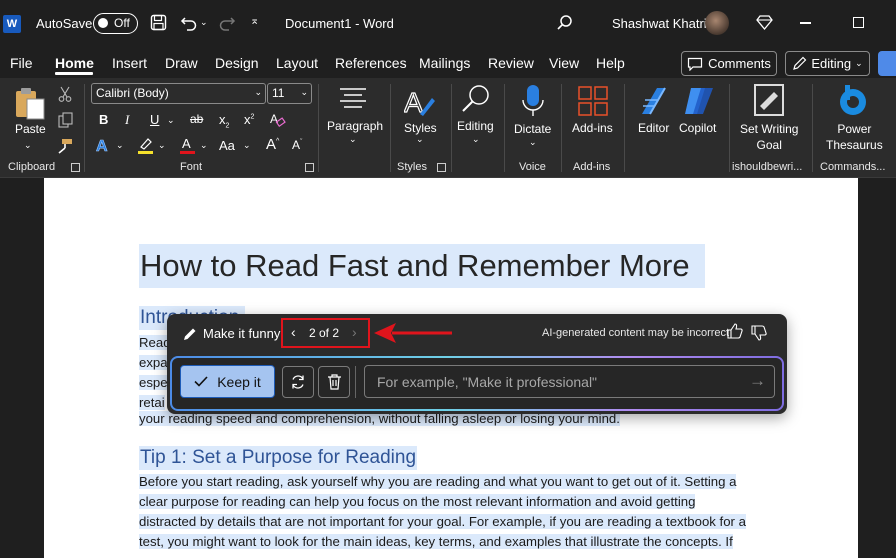  Describe the element at coordinates (127, 120) in the screenshot. I see `italic-button: I` at that location.